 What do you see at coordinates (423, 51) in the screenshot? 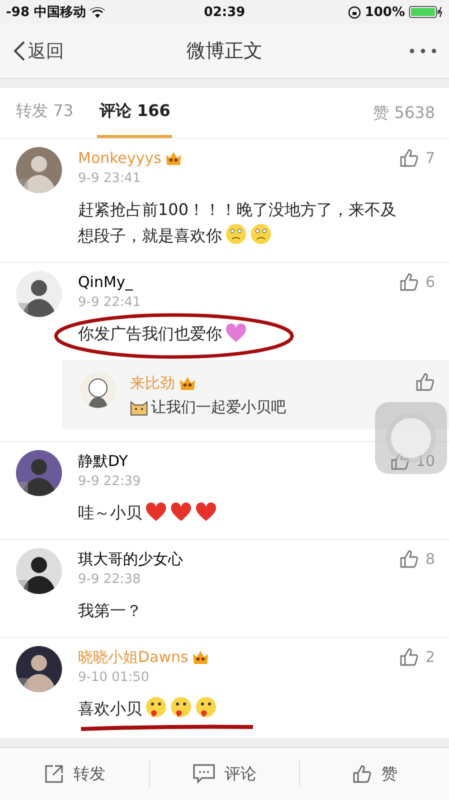
I see `more-icon` at bounding box center [423, 51].